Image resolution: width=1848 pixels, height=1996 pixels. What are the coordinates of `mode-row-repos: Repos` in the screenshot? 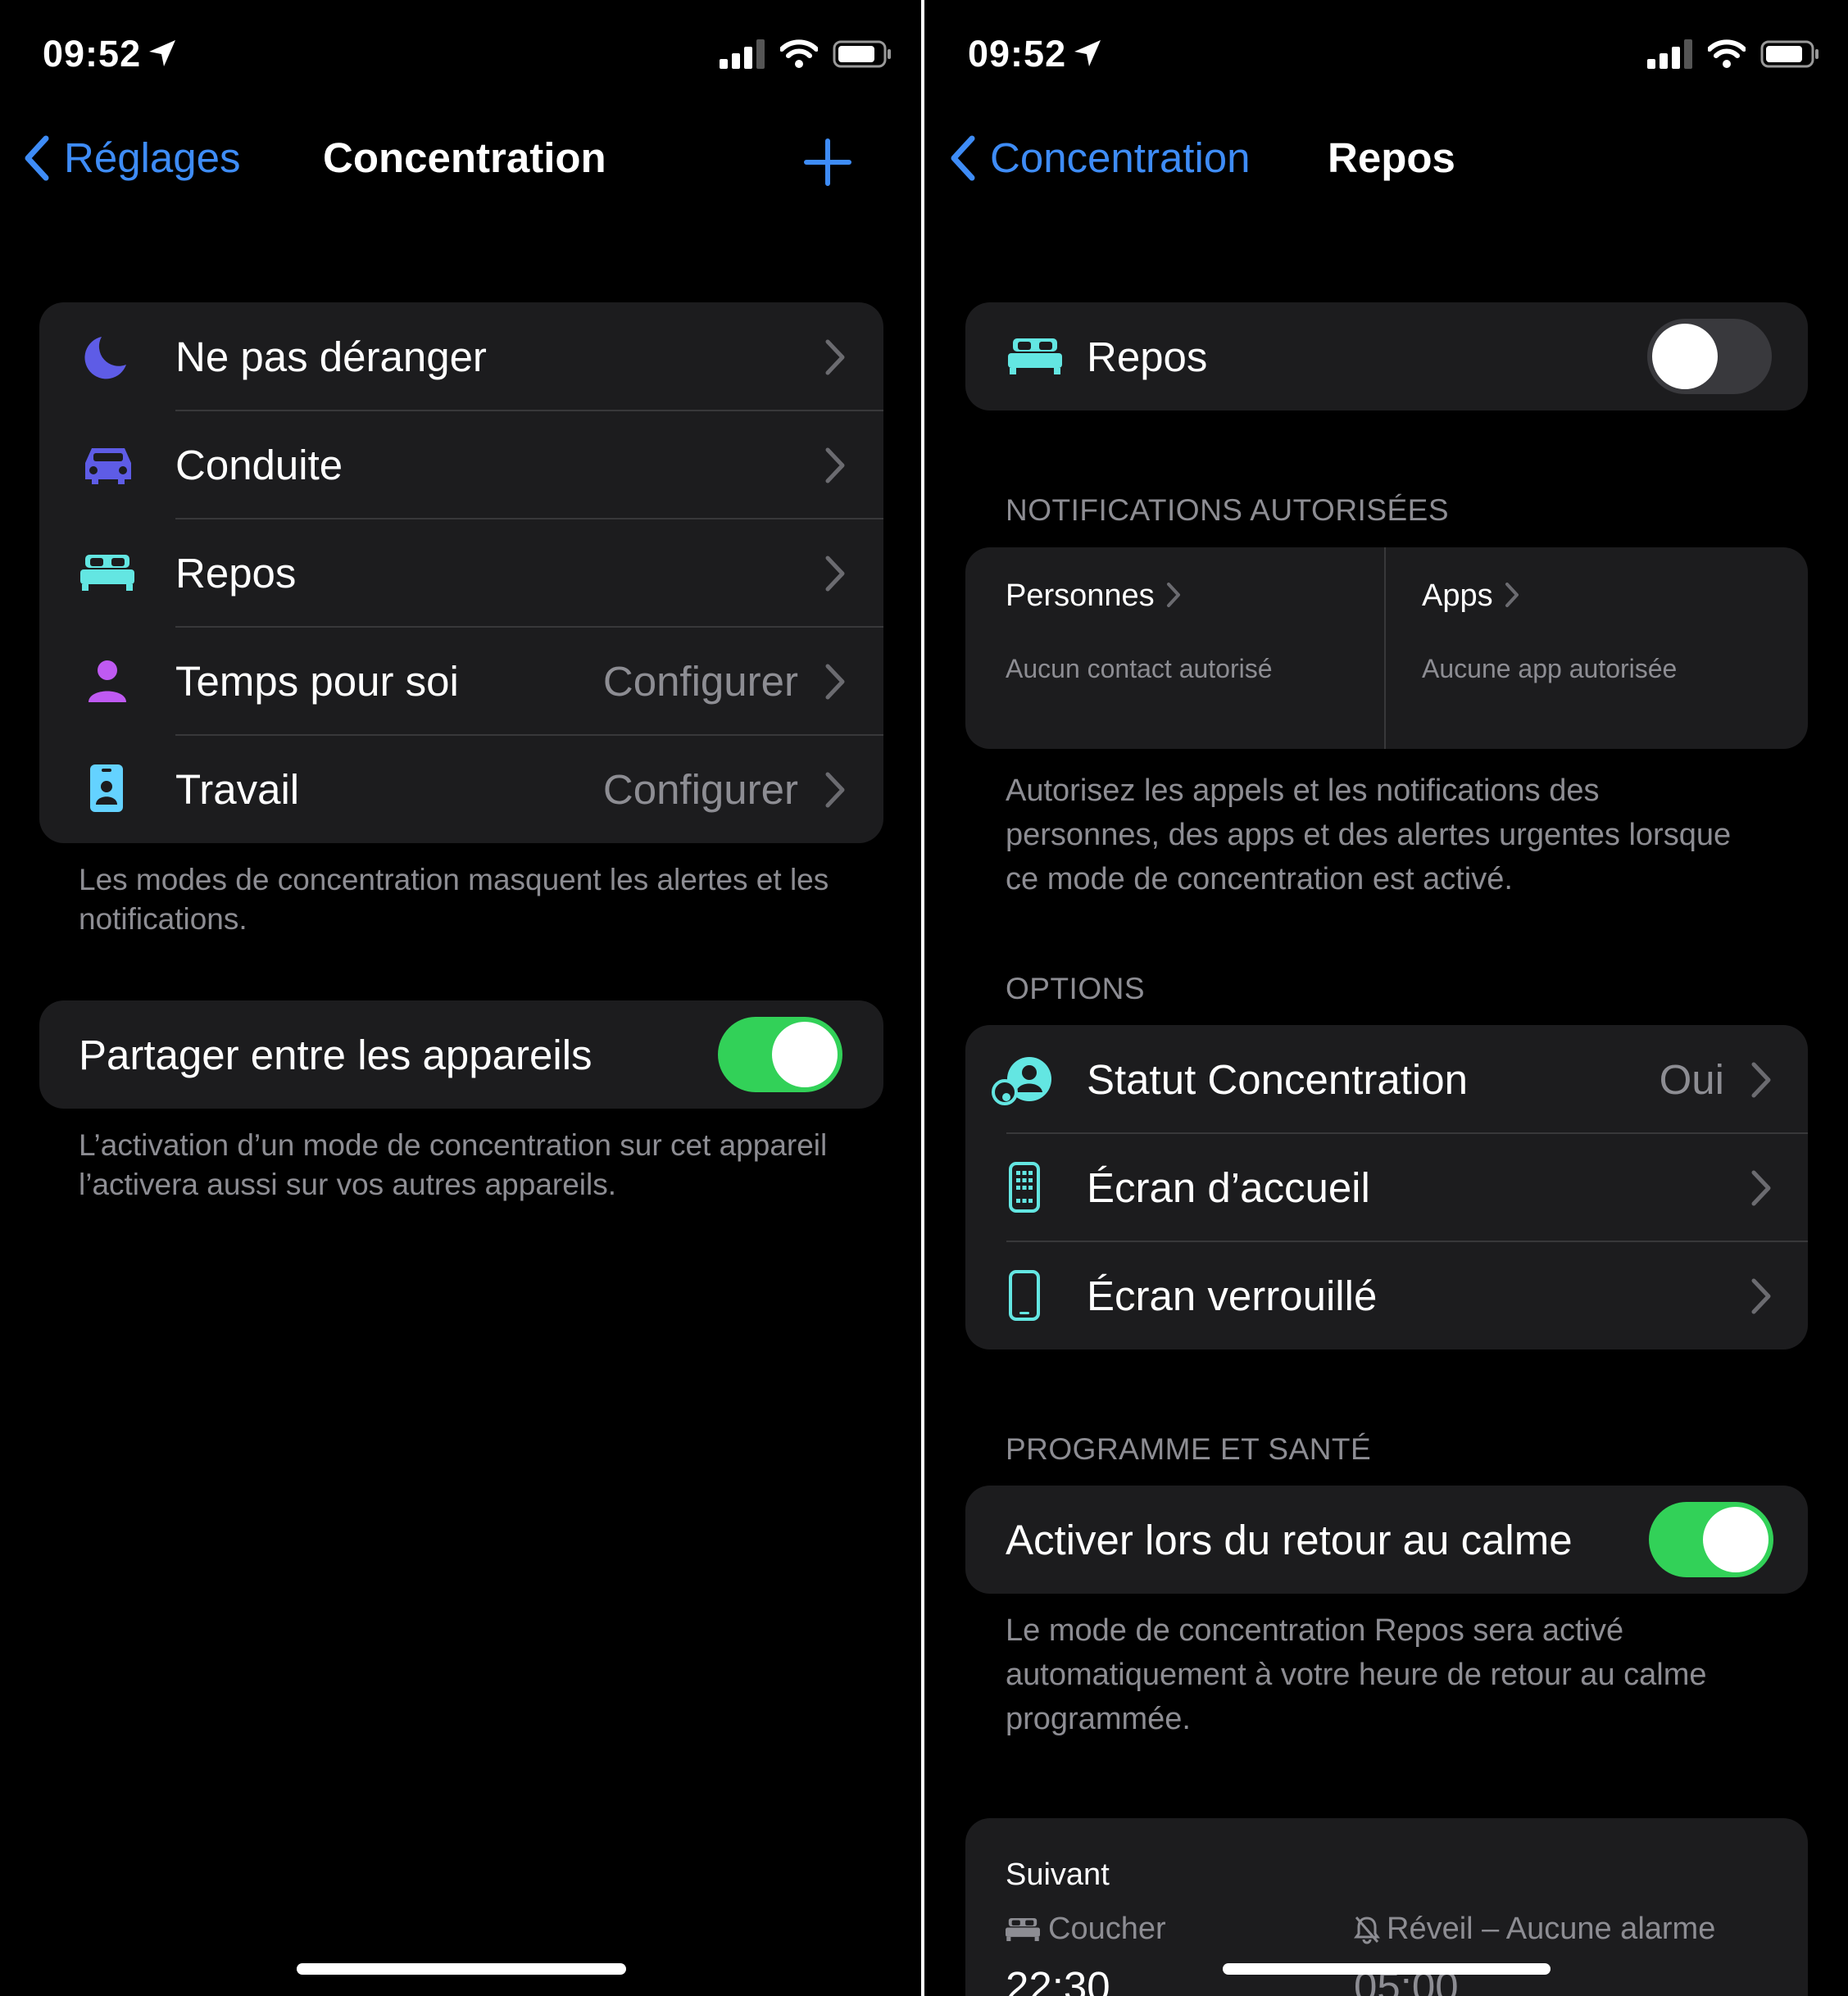 It's located at (461, 573).